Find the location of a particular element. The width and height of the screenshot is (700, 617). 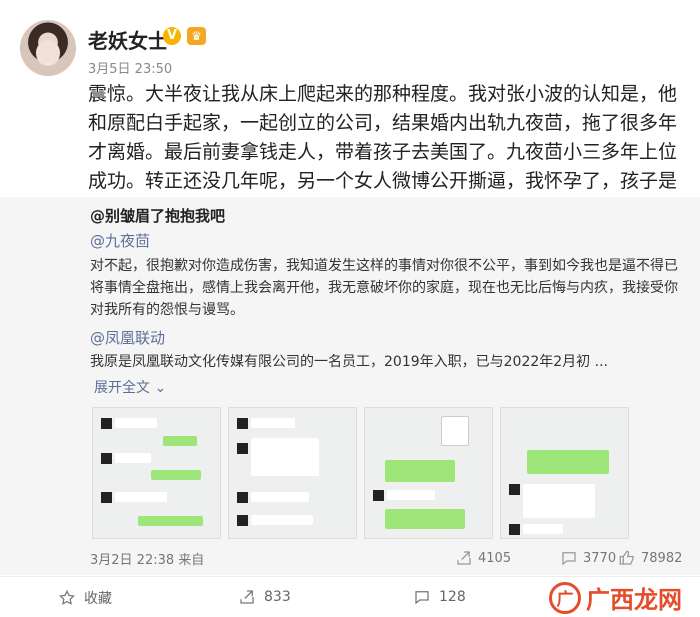

favorite-label: 收藏 is located at coordinates (98, 599).